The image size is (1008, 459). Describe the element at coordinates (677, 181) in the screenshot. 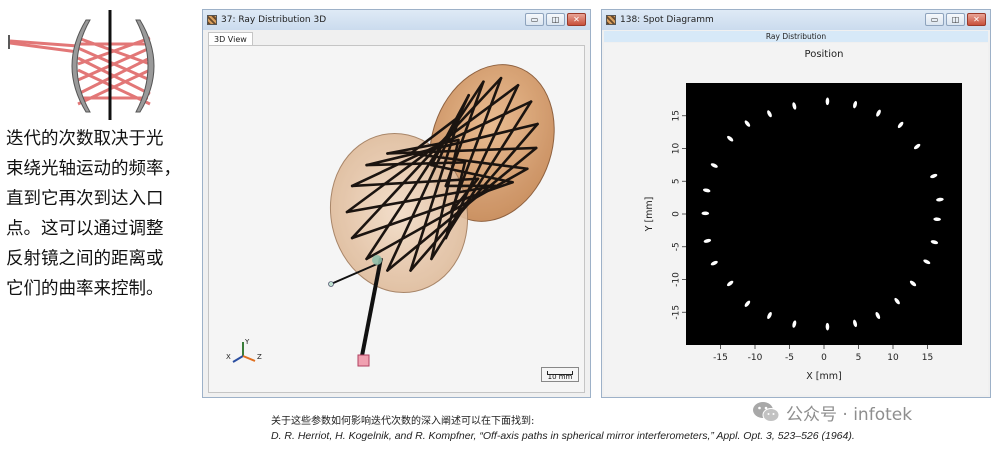

I see `y-tick-label: 5` at that location.